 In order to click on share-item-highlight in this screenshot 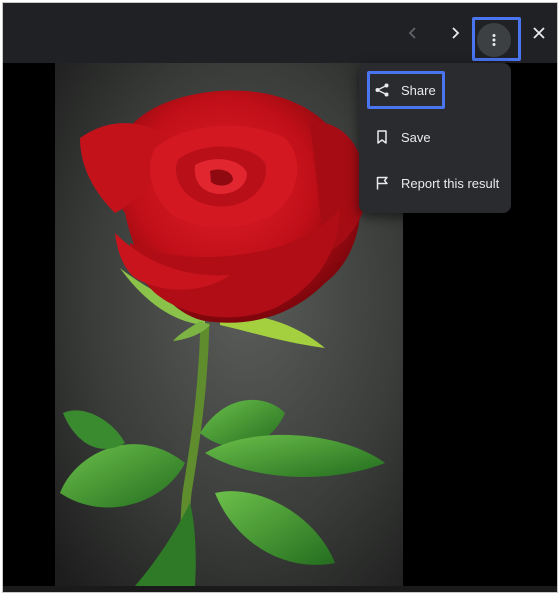, I will do `click(406, 90)`.